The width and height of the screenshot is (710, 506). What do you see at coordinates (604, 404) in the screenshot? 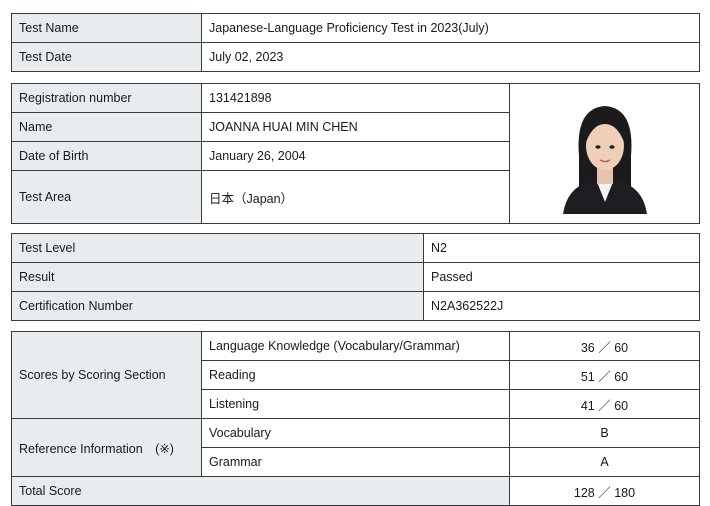
I see `listening-score: 41 ／ 60` at bounding box center [604, 404].